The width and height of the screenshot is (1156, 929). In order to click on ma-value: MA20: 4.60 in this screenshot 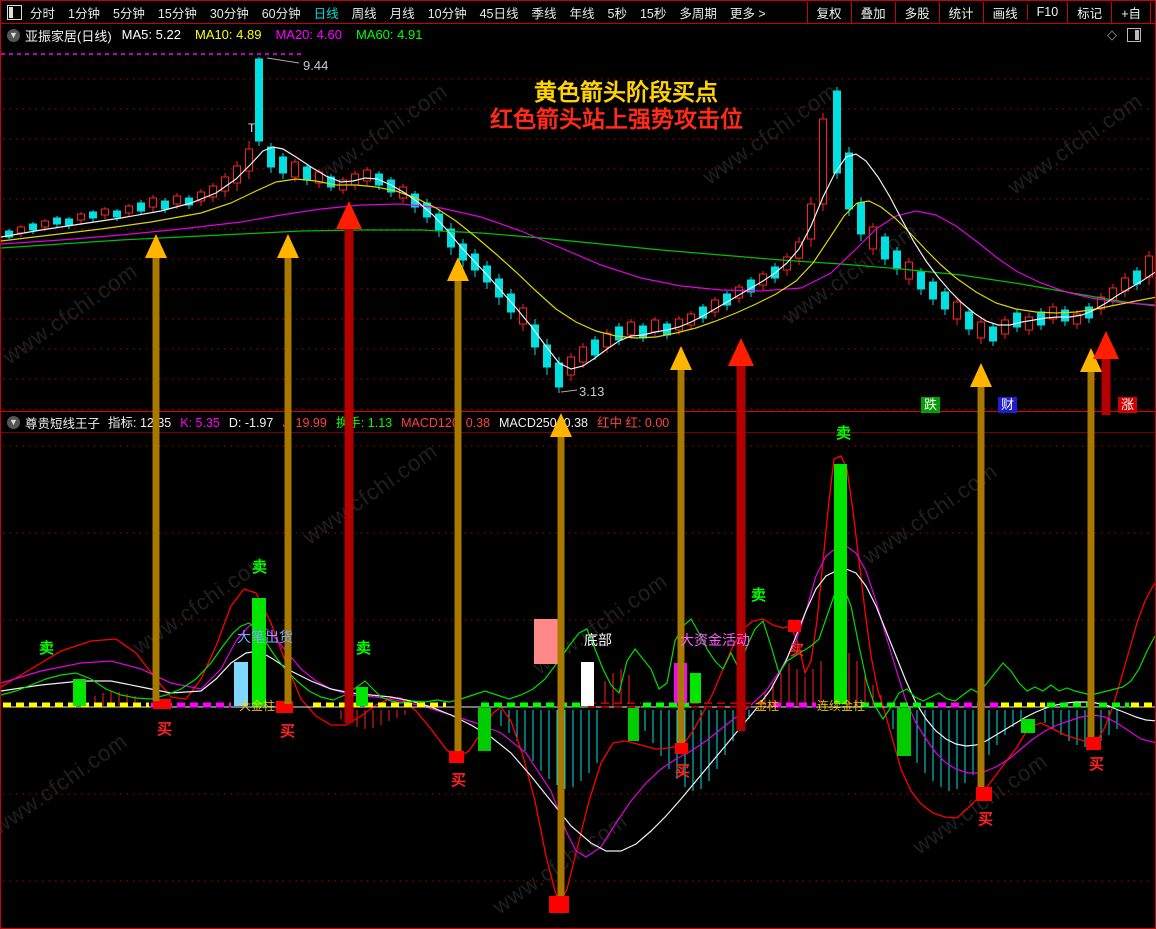, I will do `click(308, 34)`.